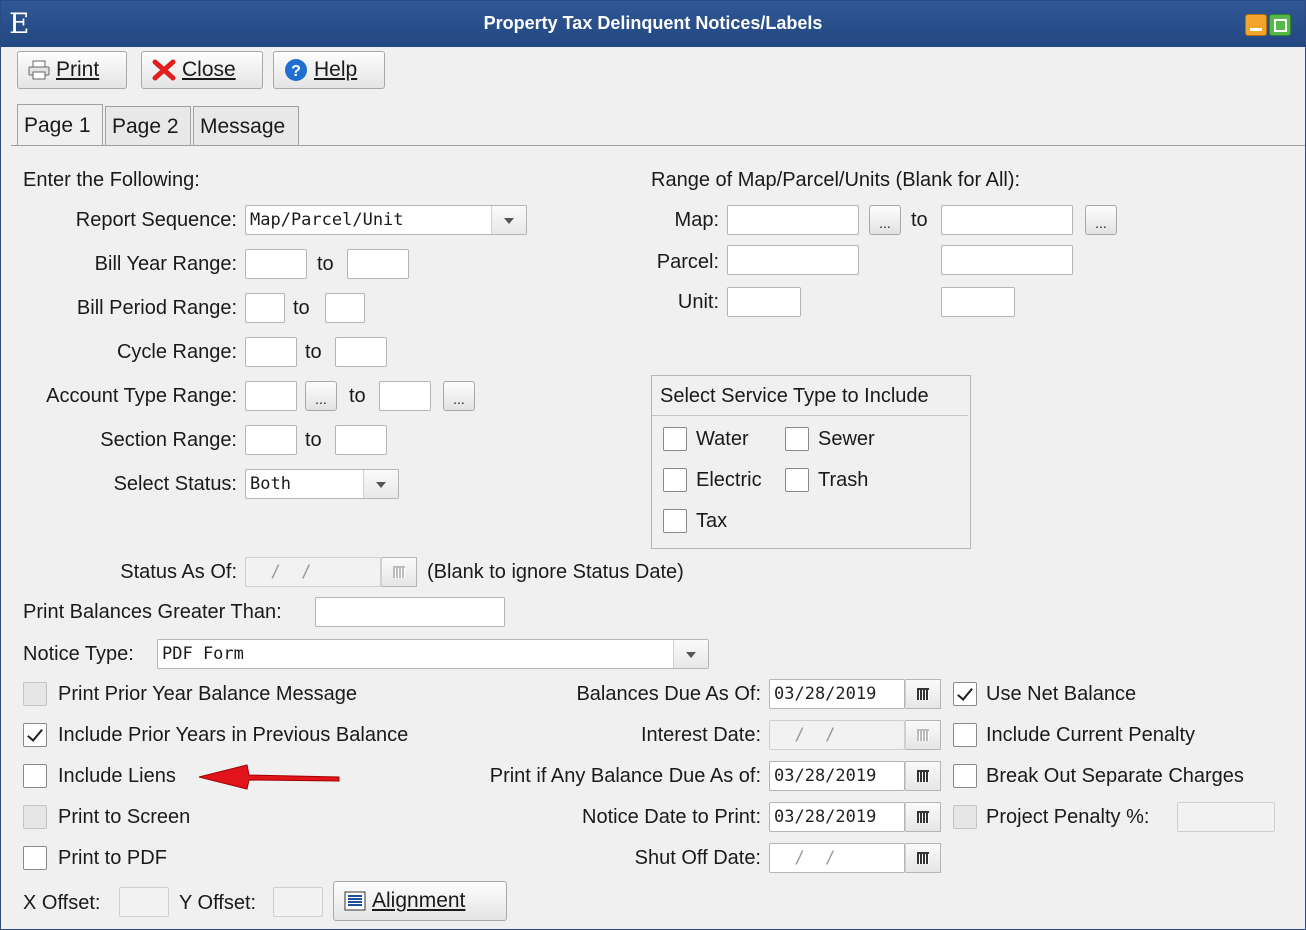 The height and width of the screenshot is (930, 1306). I want to click on print-balances-label: Print Balances Greater Than:, so click(152, 612).